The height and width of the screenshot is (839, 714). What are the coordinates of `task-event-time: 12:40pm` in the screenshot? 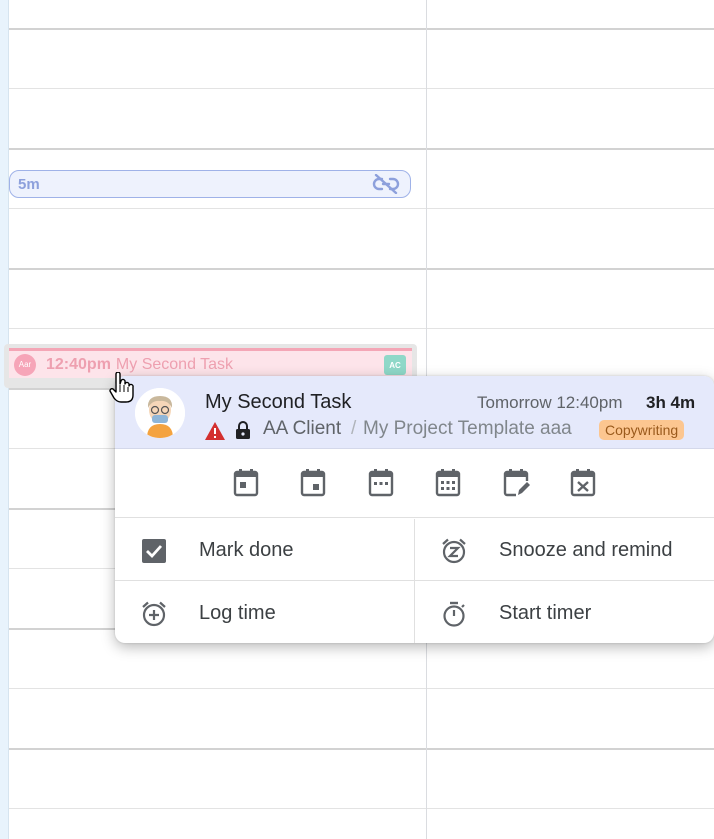 It's located at (78, 364).